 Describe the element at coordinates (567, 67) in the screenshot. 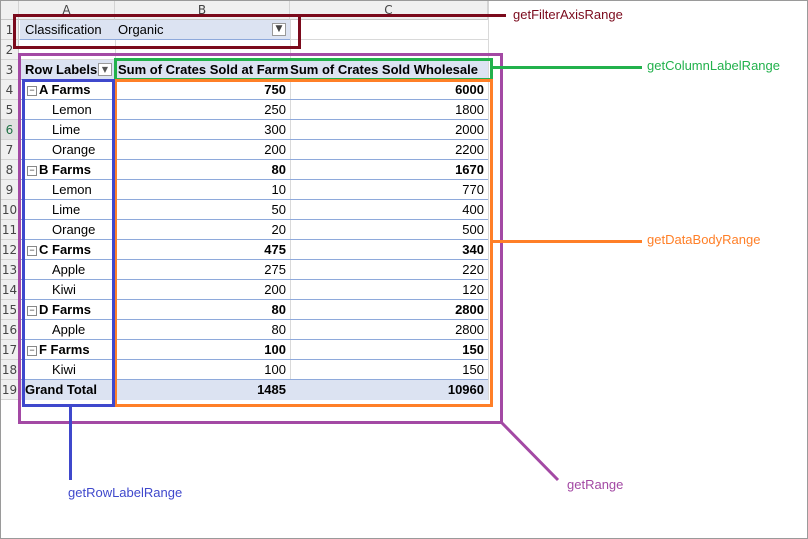

I see `column-label-connector` at that location.